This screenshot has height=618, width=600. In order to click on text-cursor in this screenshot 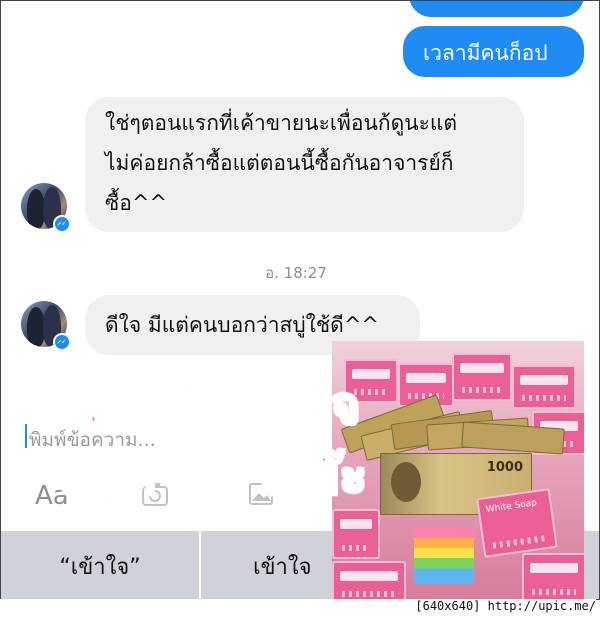, I will do `click(26, 436)`.